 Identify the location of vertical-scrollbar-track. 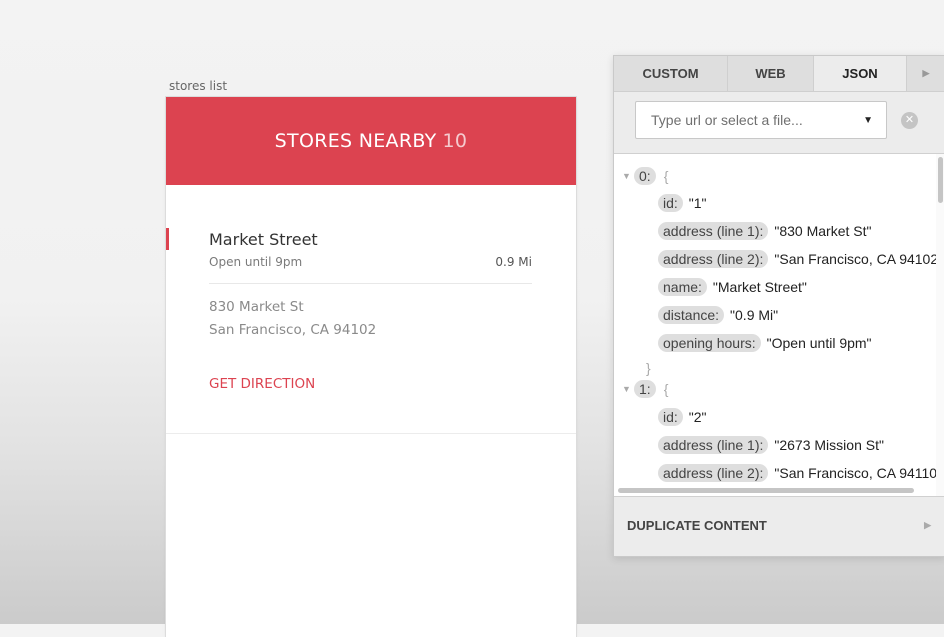
(940, 325).